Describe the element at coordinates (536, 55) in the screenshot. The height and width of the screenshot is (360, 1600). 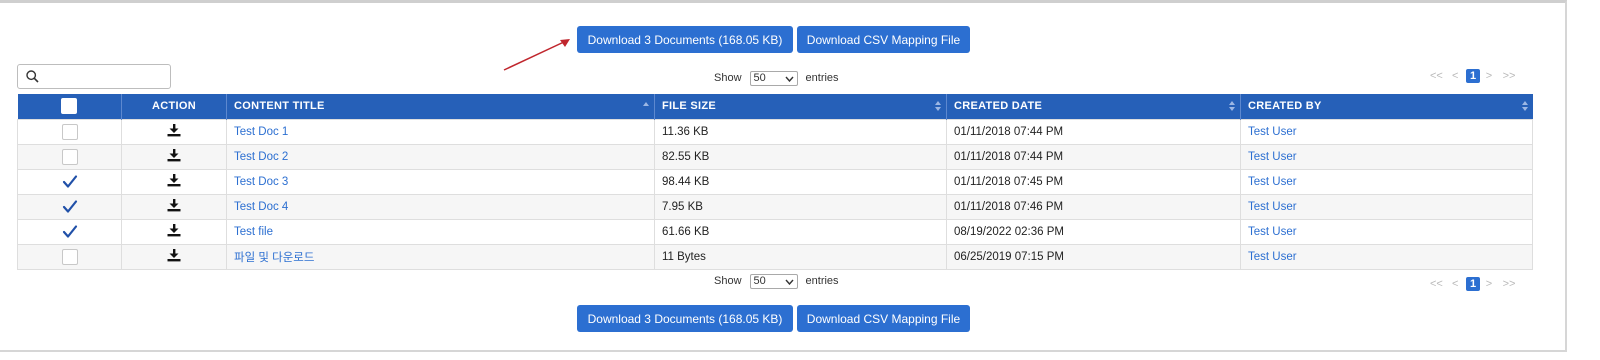
I see `annotation-arrow` at that location.